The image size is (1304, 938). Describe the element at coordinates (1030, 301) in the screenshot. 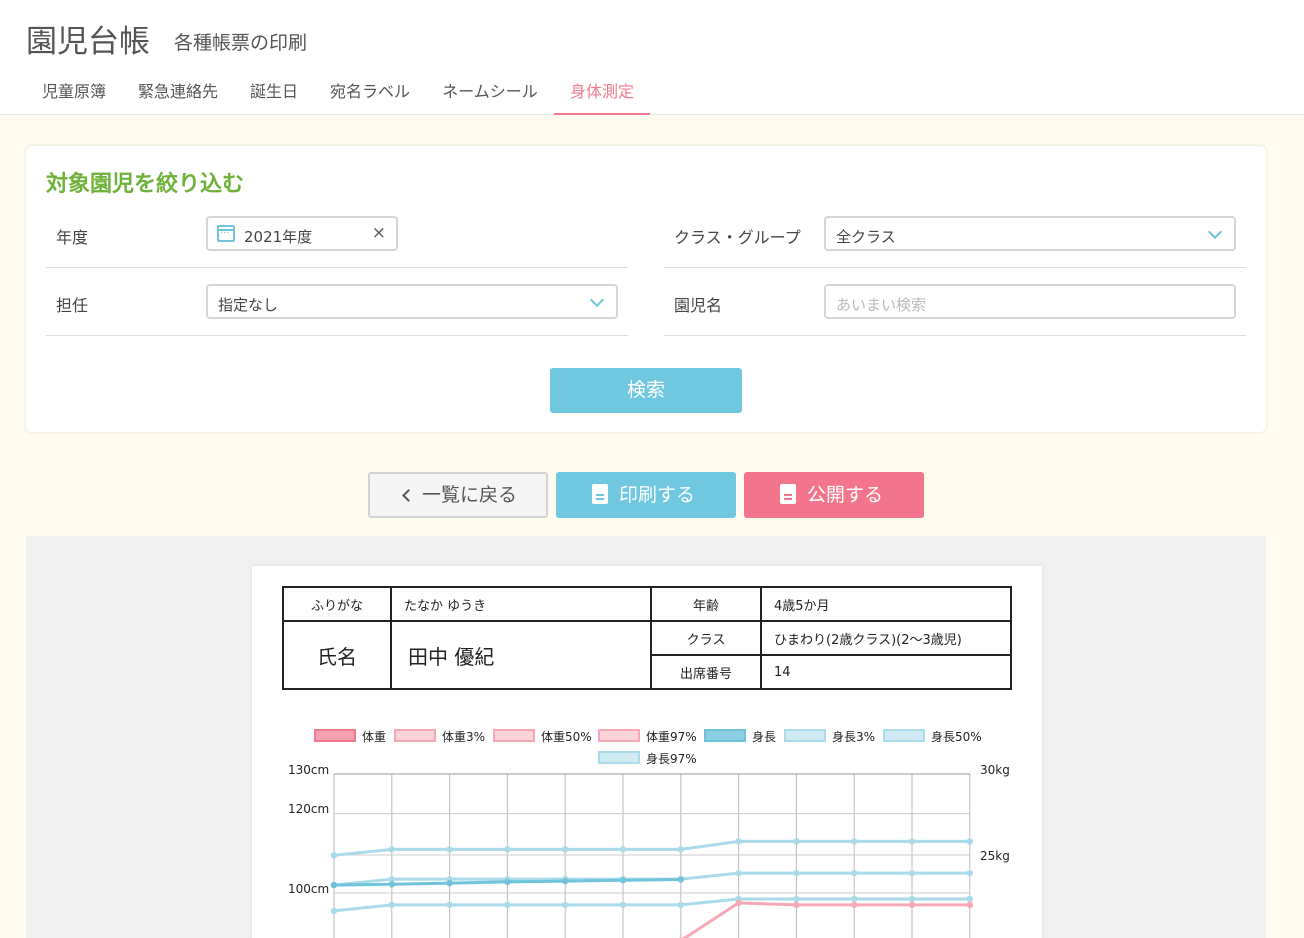

I see `child-name-input: あいまい検索` at that location.